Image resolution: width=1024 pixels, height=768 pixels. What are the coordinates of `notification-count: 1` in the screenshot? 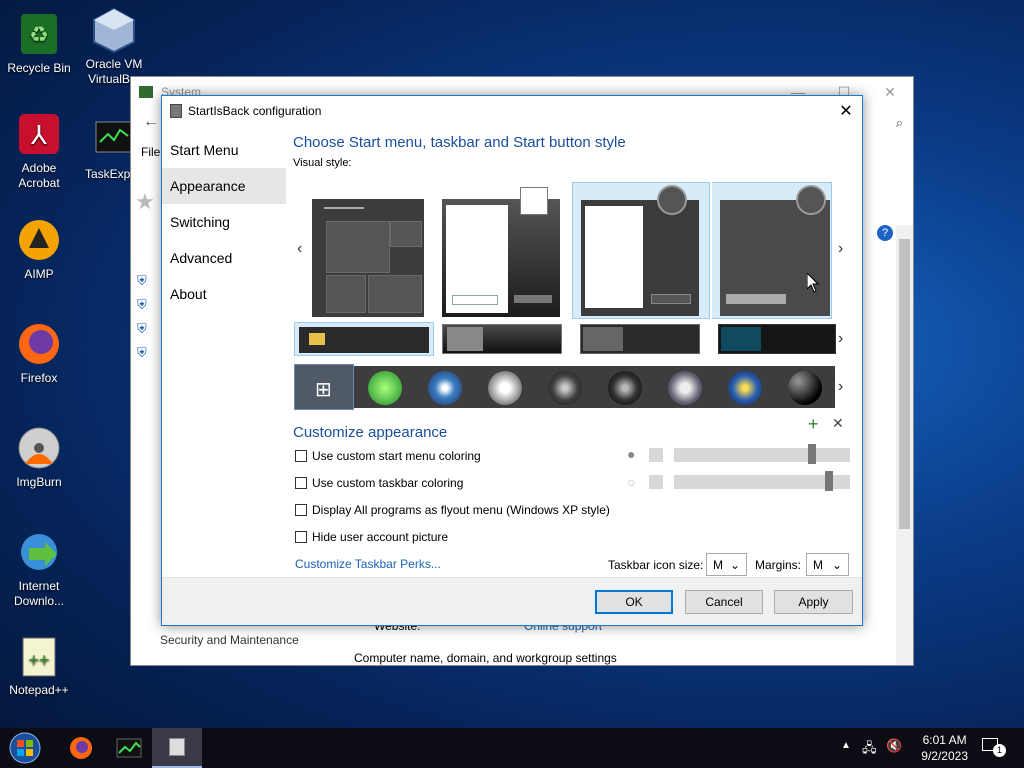 It's located at (999, 750).